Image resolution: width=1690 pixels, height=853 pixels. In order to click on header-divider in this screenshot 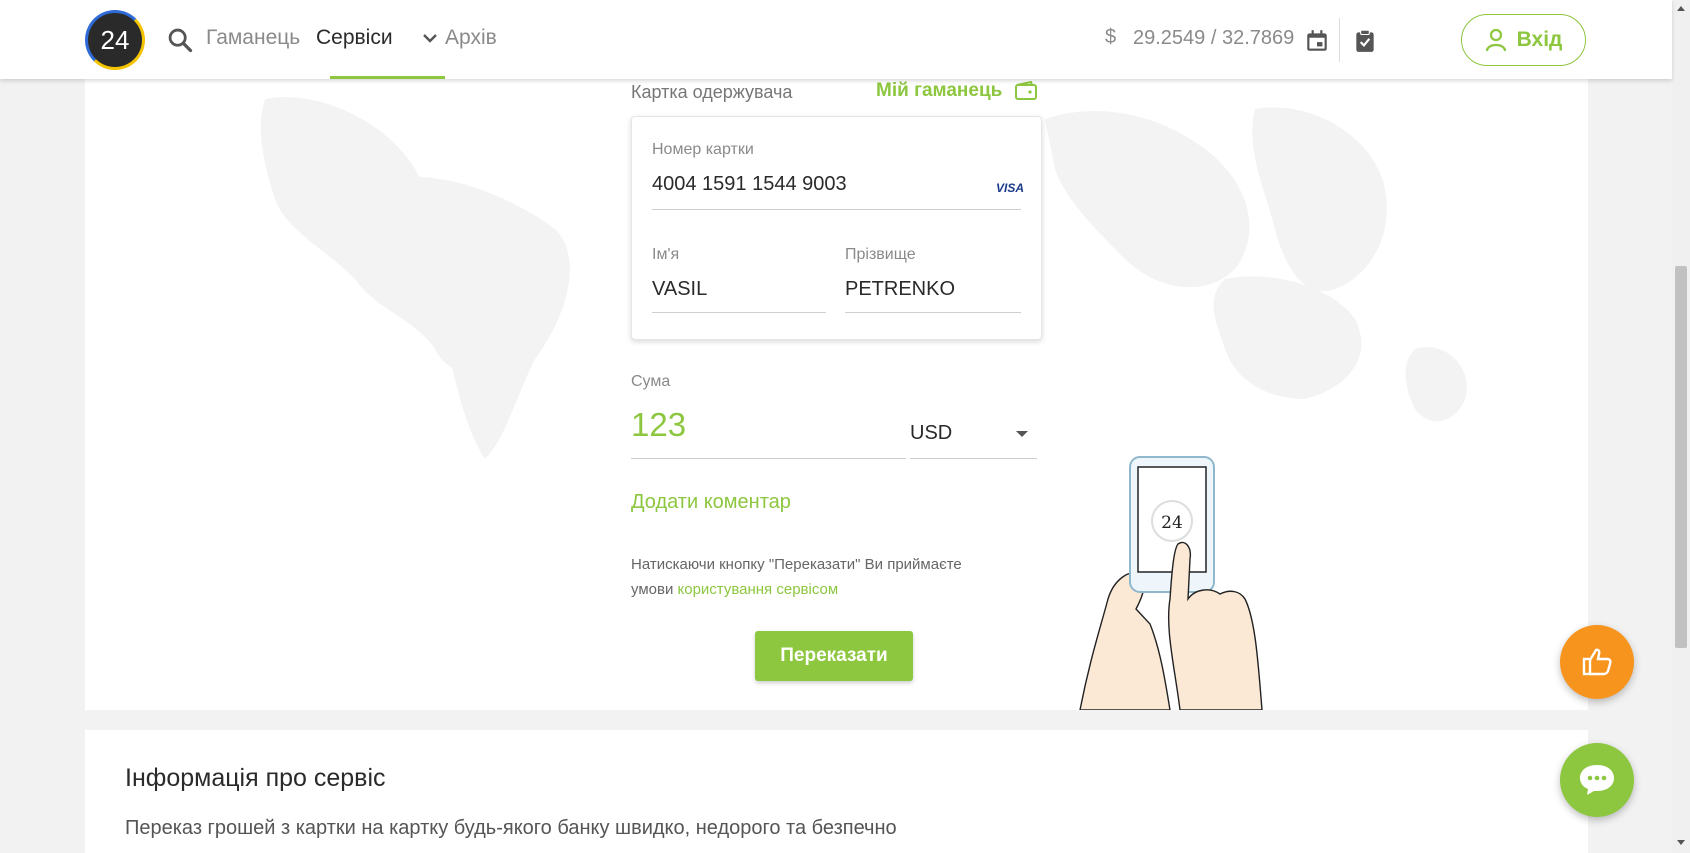, I will do `click(1339, 40)`.